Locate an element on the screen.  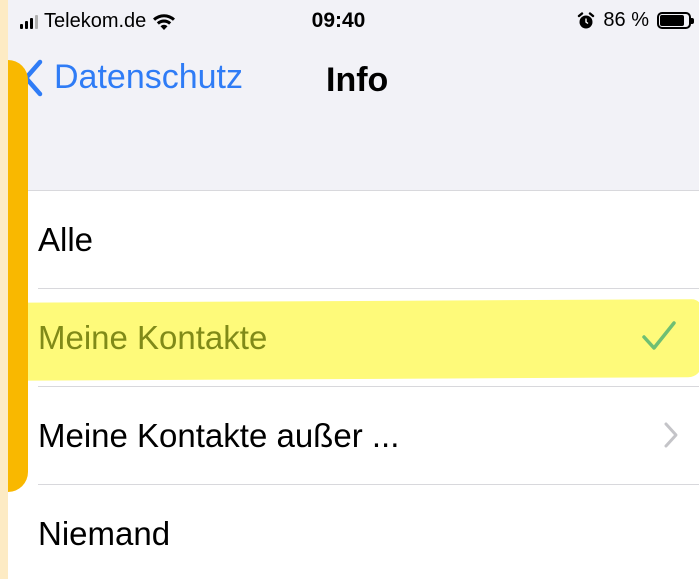
list-item-label: Alle is located at coordinates (66, 239).